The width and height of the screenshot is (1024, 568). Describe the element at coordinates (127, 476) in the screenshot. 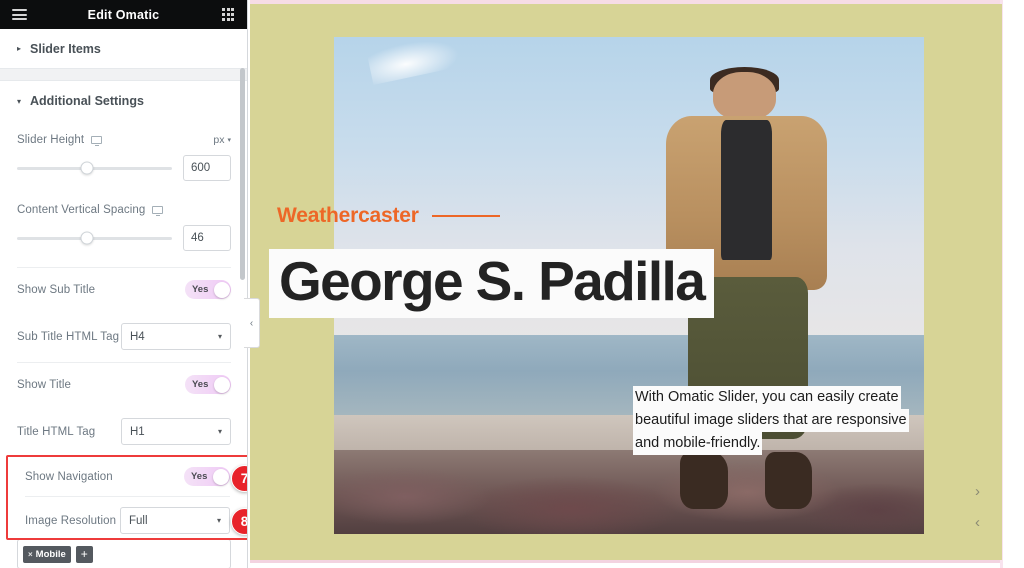

I see `control-show-navigation: Show Navigation Yes` at that location.